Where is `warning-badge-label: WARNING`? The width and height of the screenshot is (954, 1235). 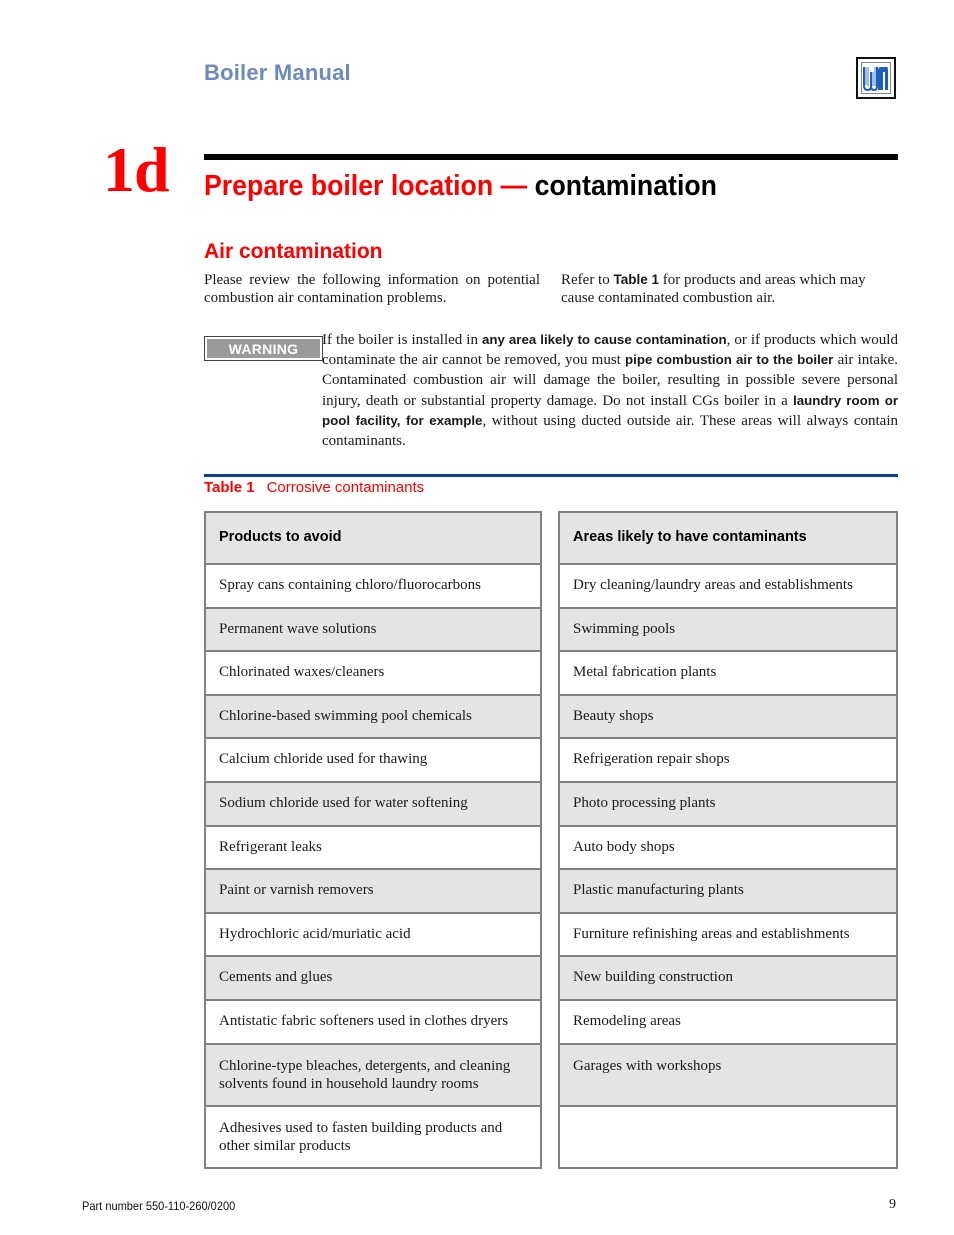 warning-badge-label: WARNING is located at coordinates (263, 348).